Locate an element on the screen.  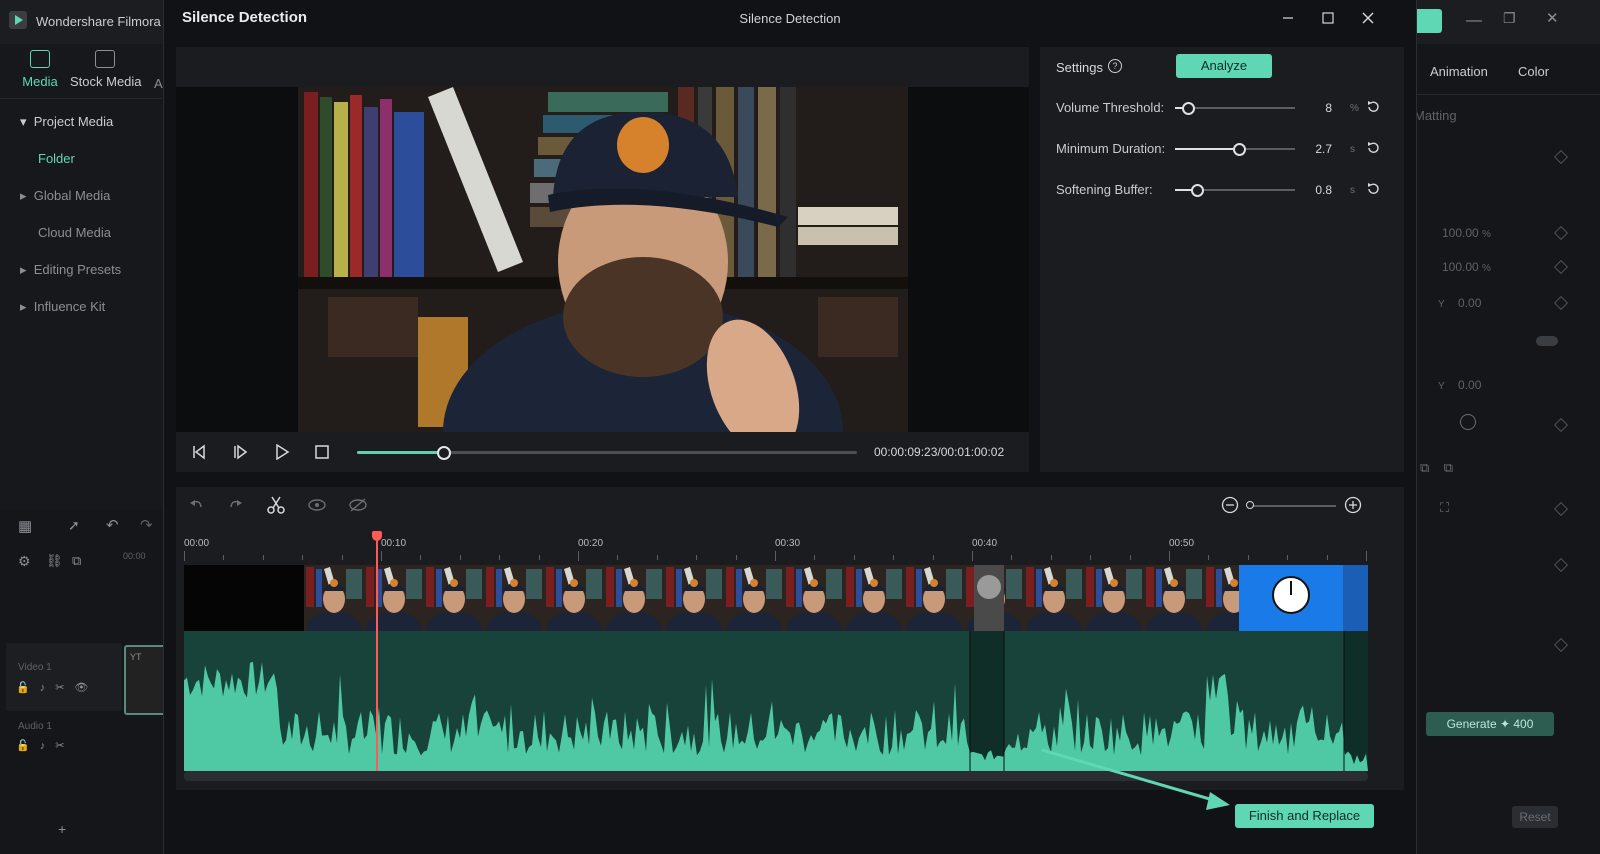
add-track-icon: + is located at coordinates (62, 829).